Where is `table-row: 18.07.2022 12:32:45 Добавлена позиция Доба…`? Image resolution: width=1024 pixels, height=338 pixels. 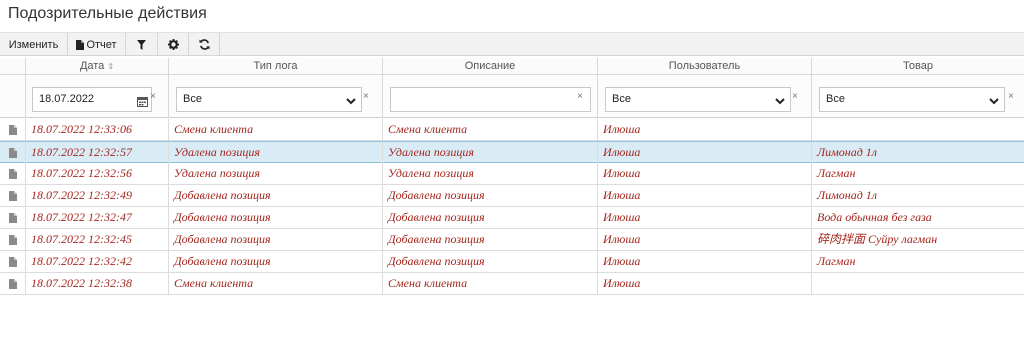 table-row: 18.07.2022 12:32:45 Добавлена позиция Доба… is located at coordinates (512, 240).